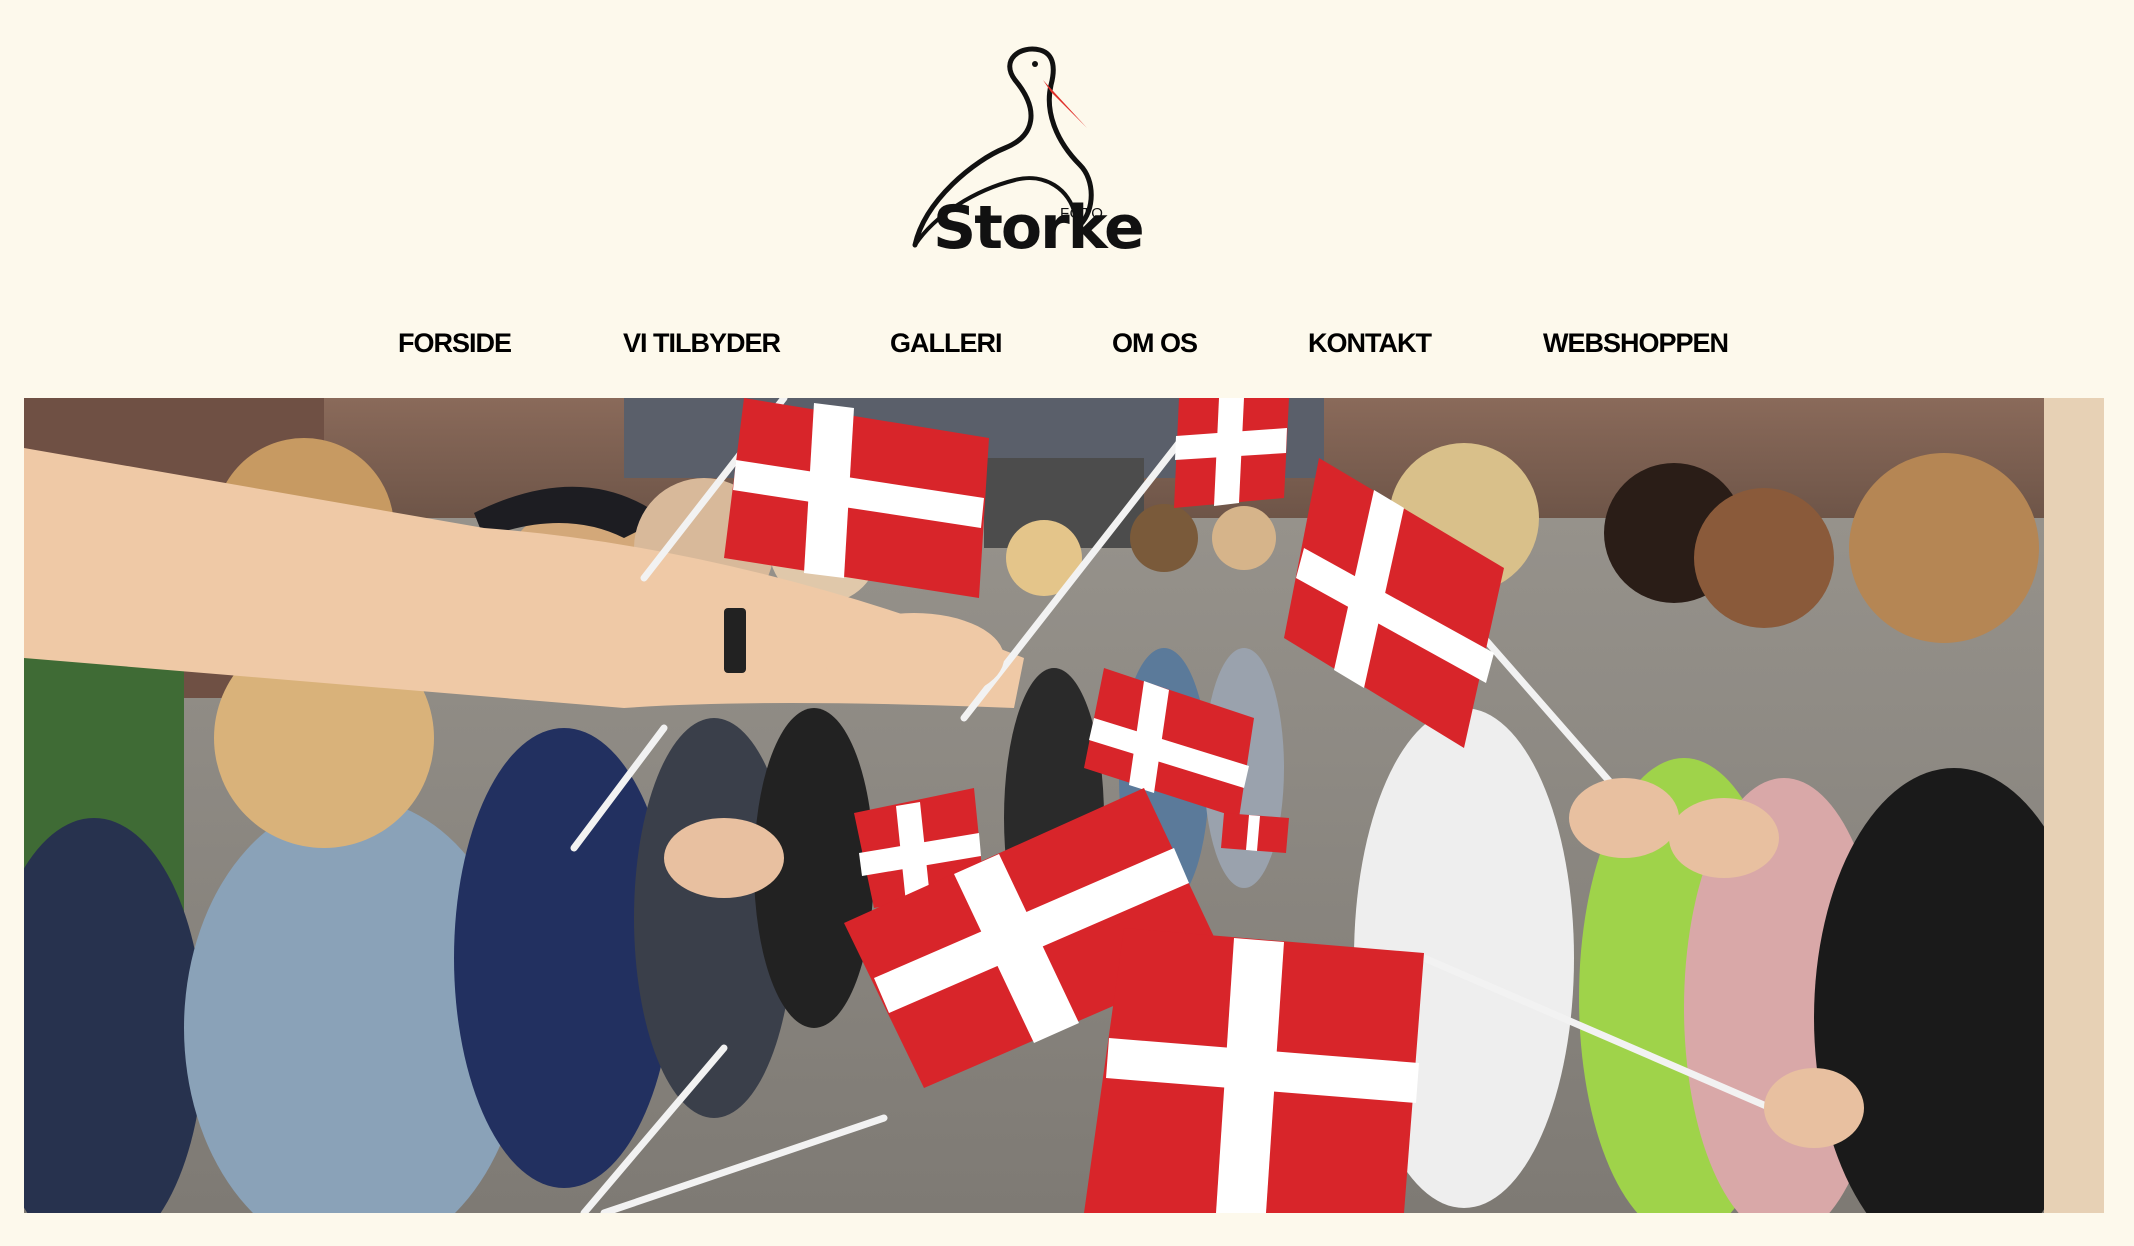 The image size is (2134, 1246). I want to click on nav-item-kontakt: KONTAKT, so click(1370, 343).